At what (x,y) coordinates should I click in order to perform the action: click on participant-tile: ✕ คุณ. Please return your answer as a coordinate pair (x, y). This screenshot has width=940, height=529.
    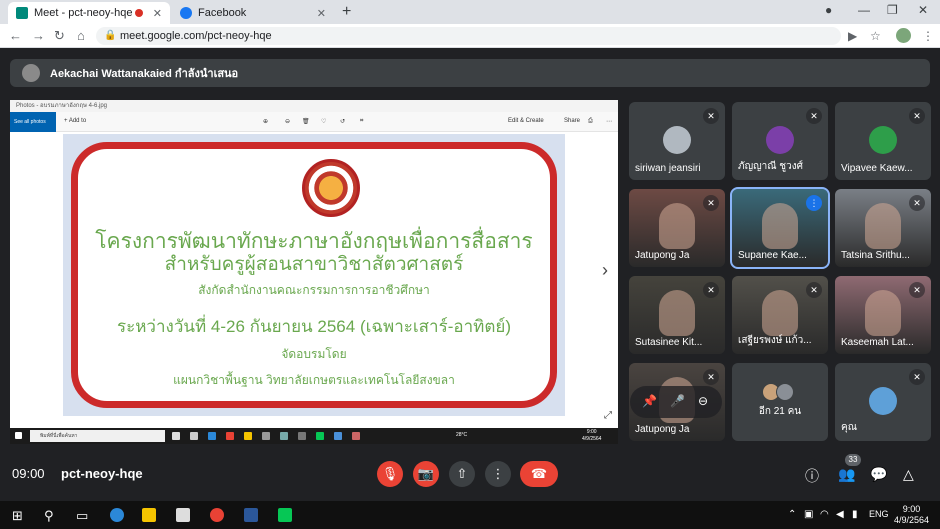
    Looking at the image, I should click on (883, 402).